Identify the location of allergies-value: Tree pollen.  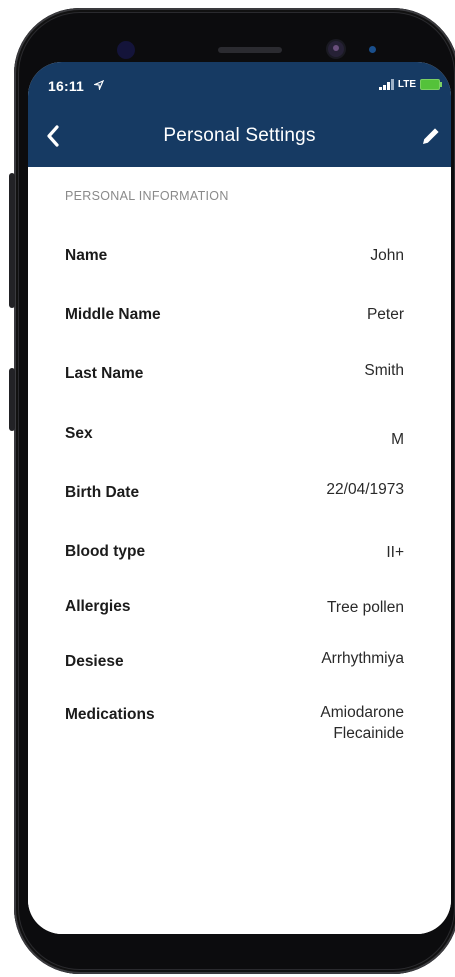
(365, 607).